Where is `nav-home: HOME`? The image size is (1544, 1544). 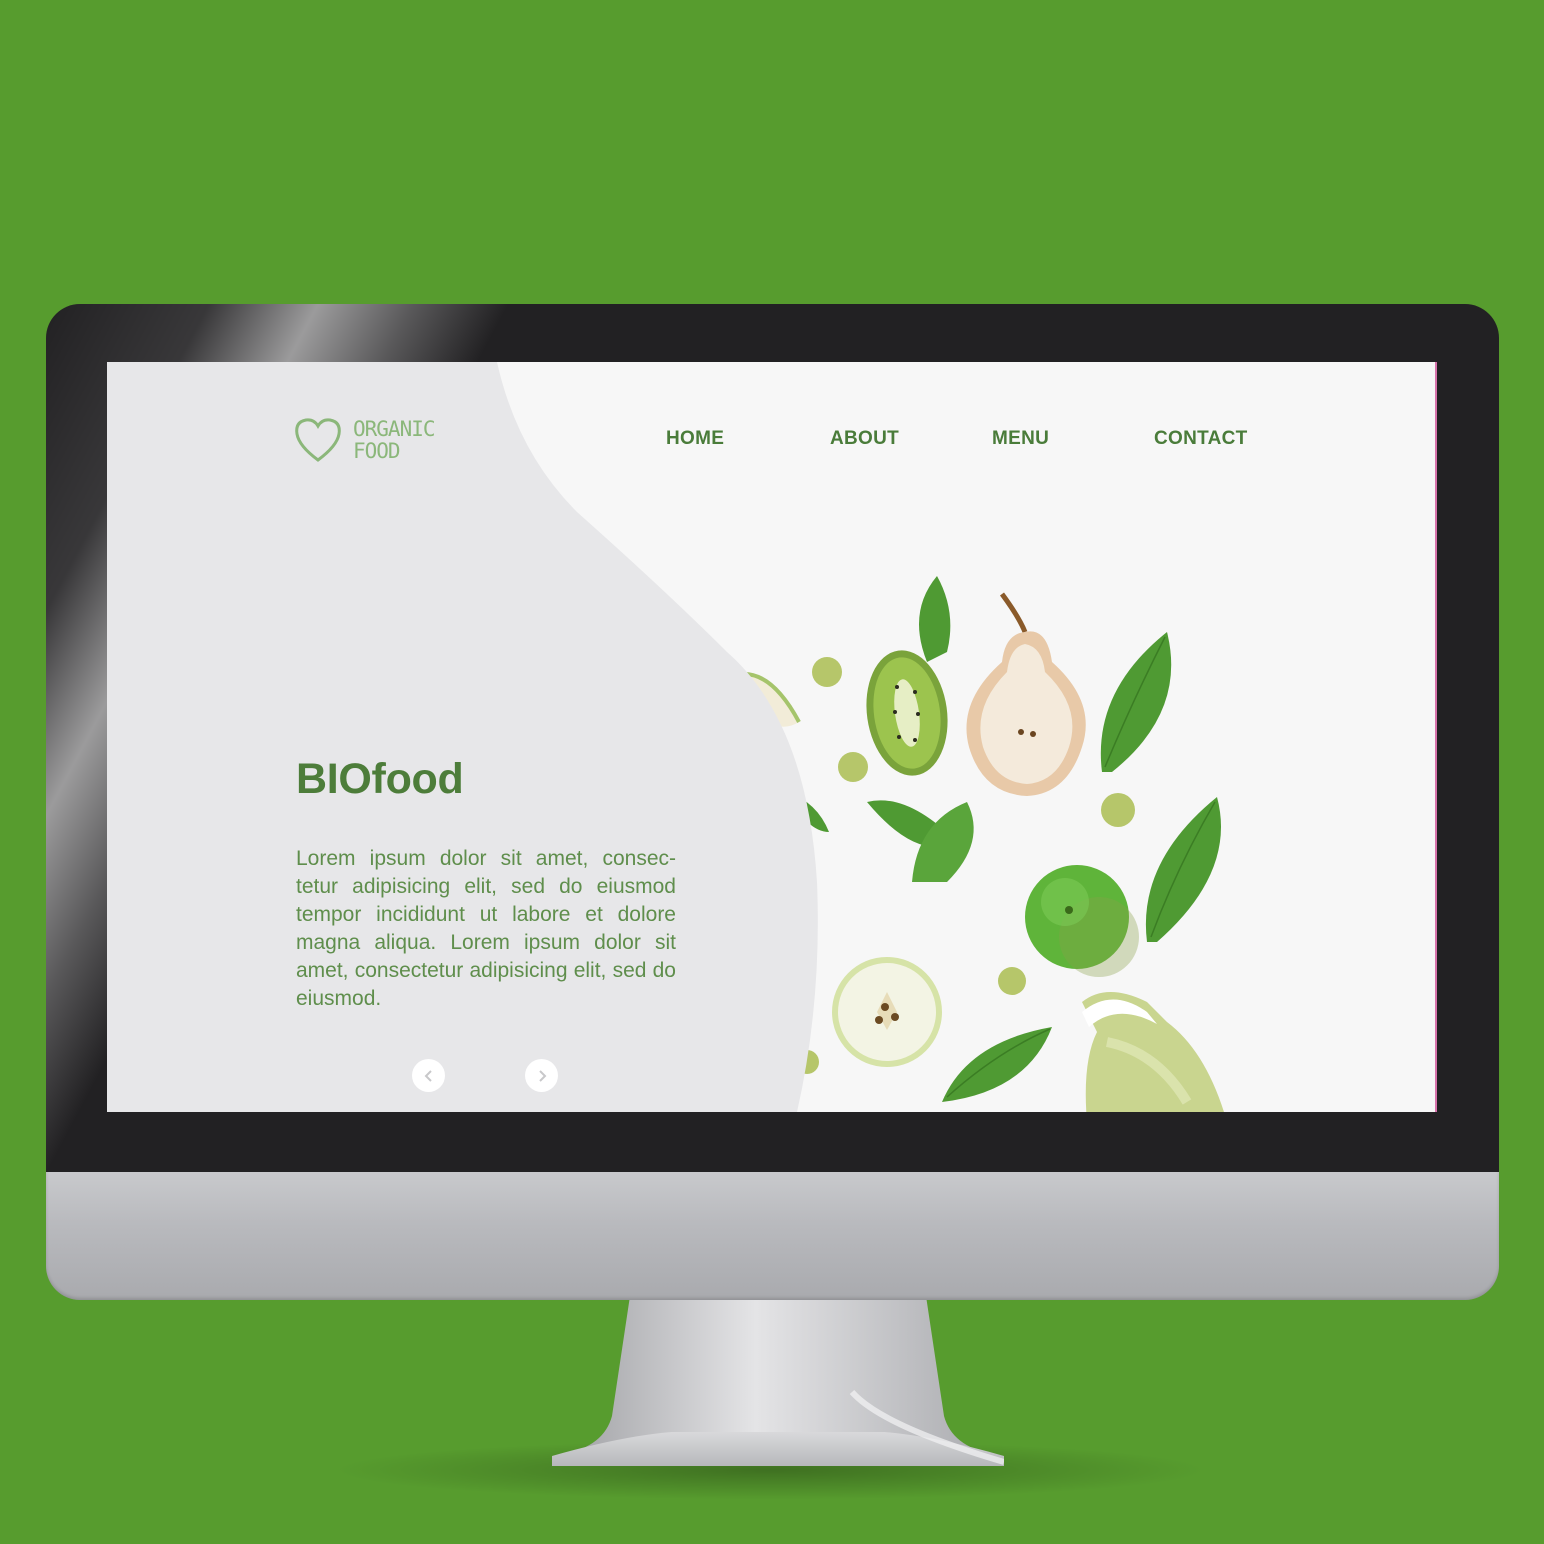
nav-home: HOME is located at coordinates (695, 439).